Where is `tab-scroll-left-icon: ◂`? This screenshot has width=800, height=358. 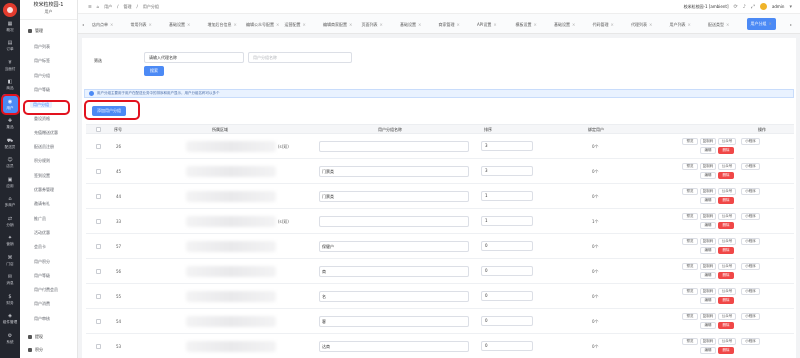 tab-scroll-left-icon: ◂ is located at coordinates (83, 24).